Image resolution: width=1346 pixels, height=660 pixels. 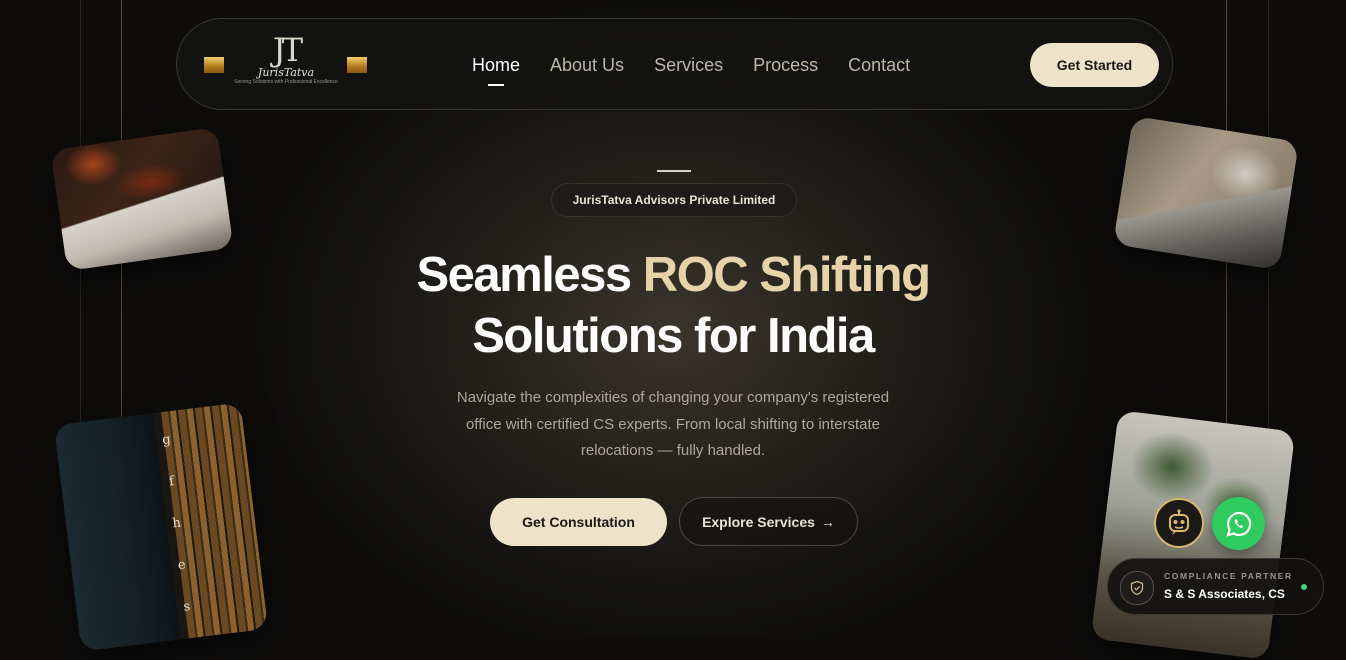 I want to click on chatbot-button, so click(x=1179, y=523).